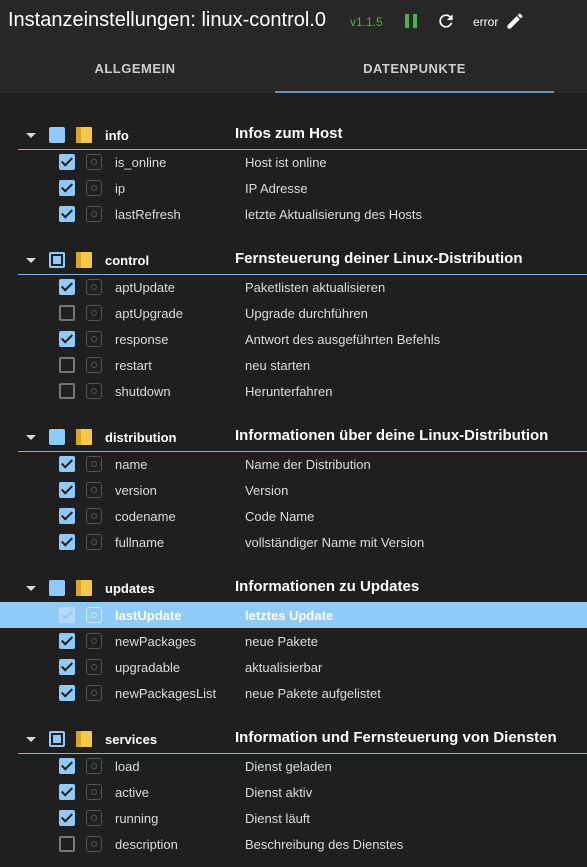  I want to click on datapoint-row: running Dienst läuft, so click(293, 818).